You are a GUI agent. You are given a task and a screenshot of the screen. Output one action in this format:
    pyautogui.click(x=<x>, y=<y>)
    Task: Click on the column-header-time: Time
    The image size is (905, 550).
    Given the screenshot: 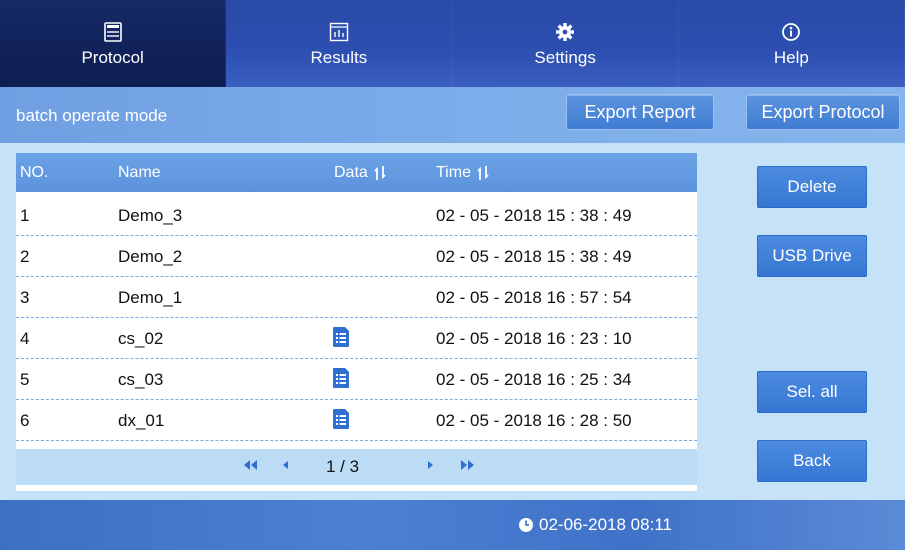 What is the action you would take?
    pyautogui.click(x=462, y=173)
    